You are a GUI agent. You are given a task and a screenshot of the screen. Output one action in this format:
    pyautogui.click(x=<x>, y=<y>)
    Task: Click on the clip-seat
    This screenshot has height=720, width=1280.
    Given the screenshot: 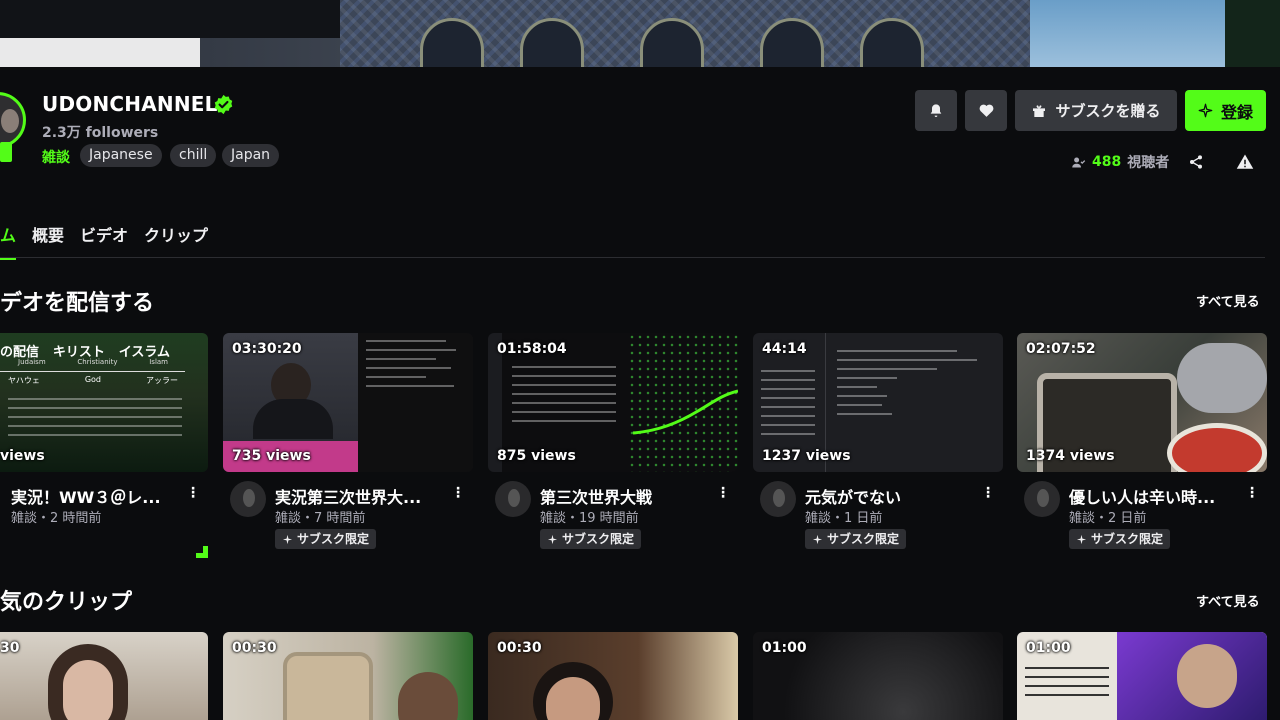 What is the action you would take?
    pyautogui.click(x=328, y=686)
    